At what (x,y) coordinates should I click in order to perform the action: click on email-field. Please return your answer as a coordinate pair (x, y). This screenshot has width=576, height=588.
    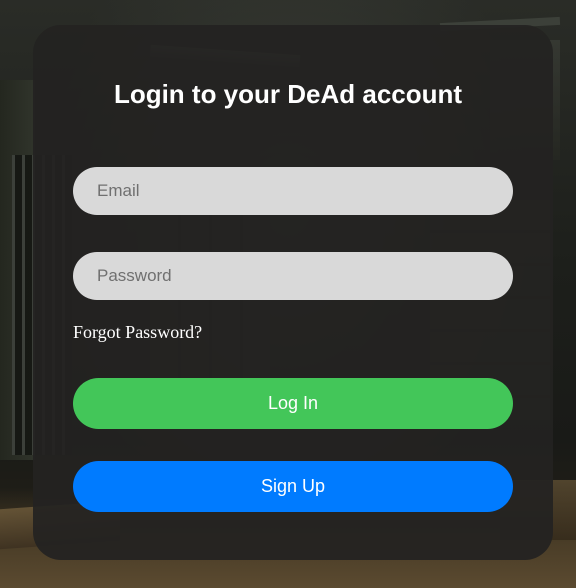
    Looking at the image, I should click on (293, 191).